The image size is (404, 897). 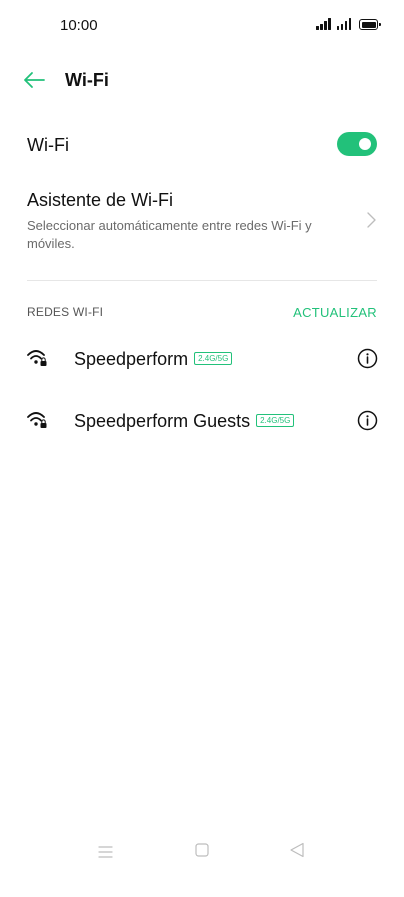 I want to click on status-icons, so click(x=348, y=24).